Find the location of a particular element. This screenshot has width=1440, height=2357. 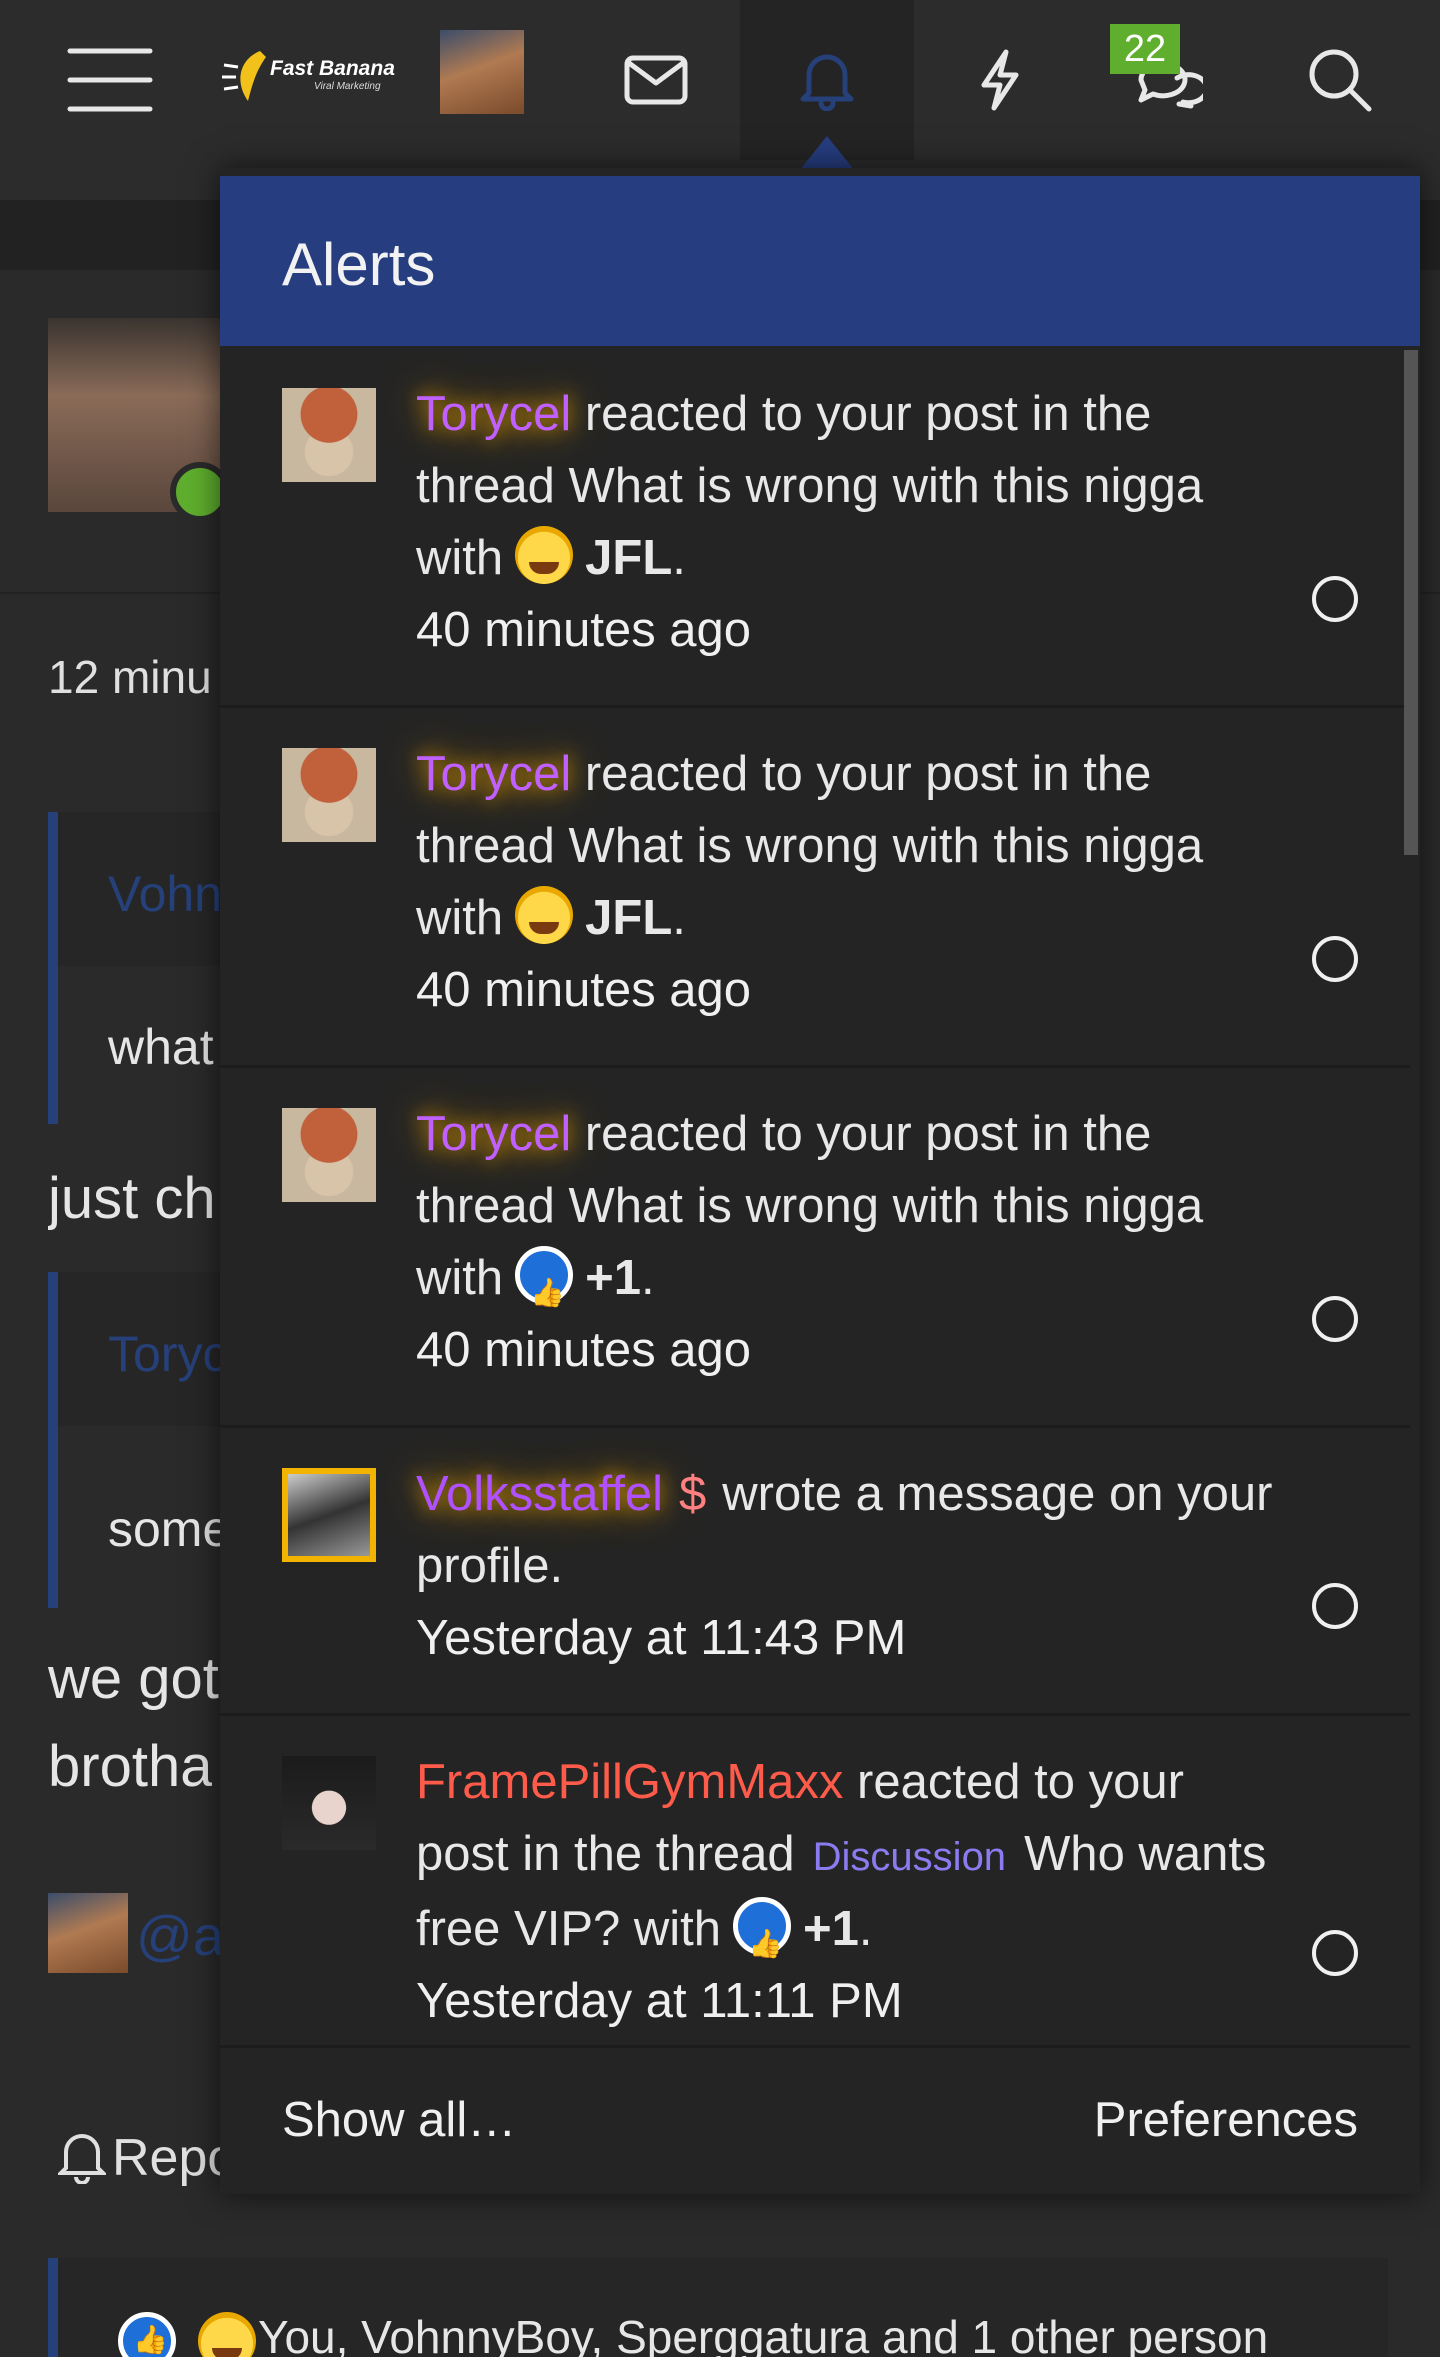

post-time: 12 minu is located at coordinates (130, 677).